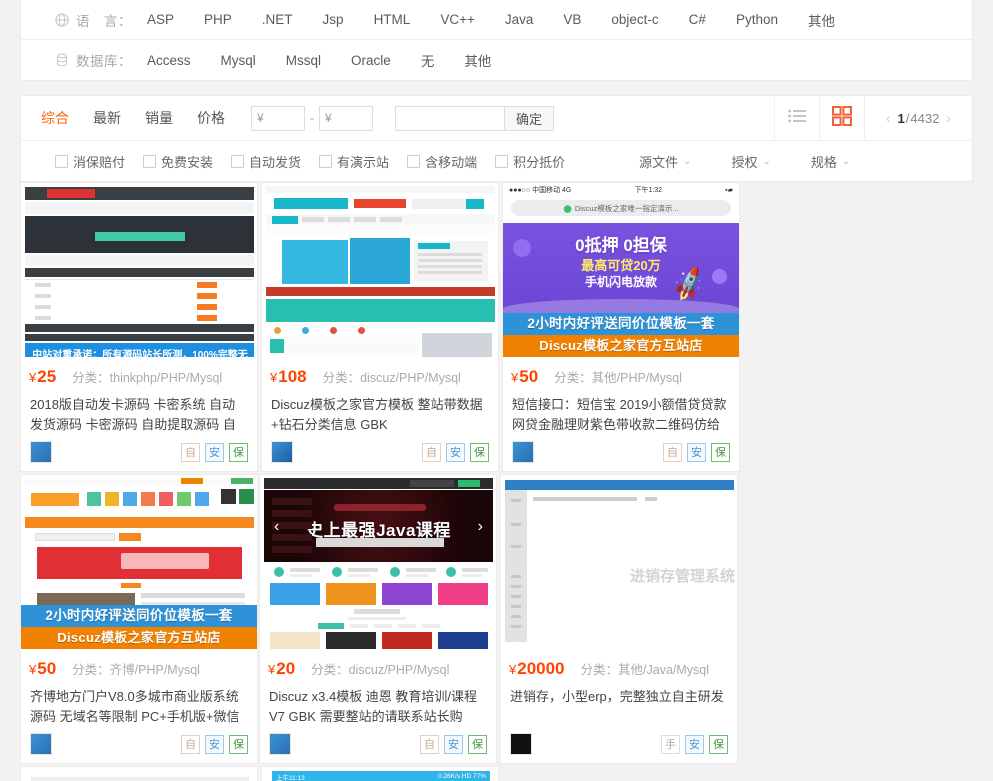 The height and width of the screenshot is (781, 993). I want to click on tag-secure: 安, so click(214, 452).